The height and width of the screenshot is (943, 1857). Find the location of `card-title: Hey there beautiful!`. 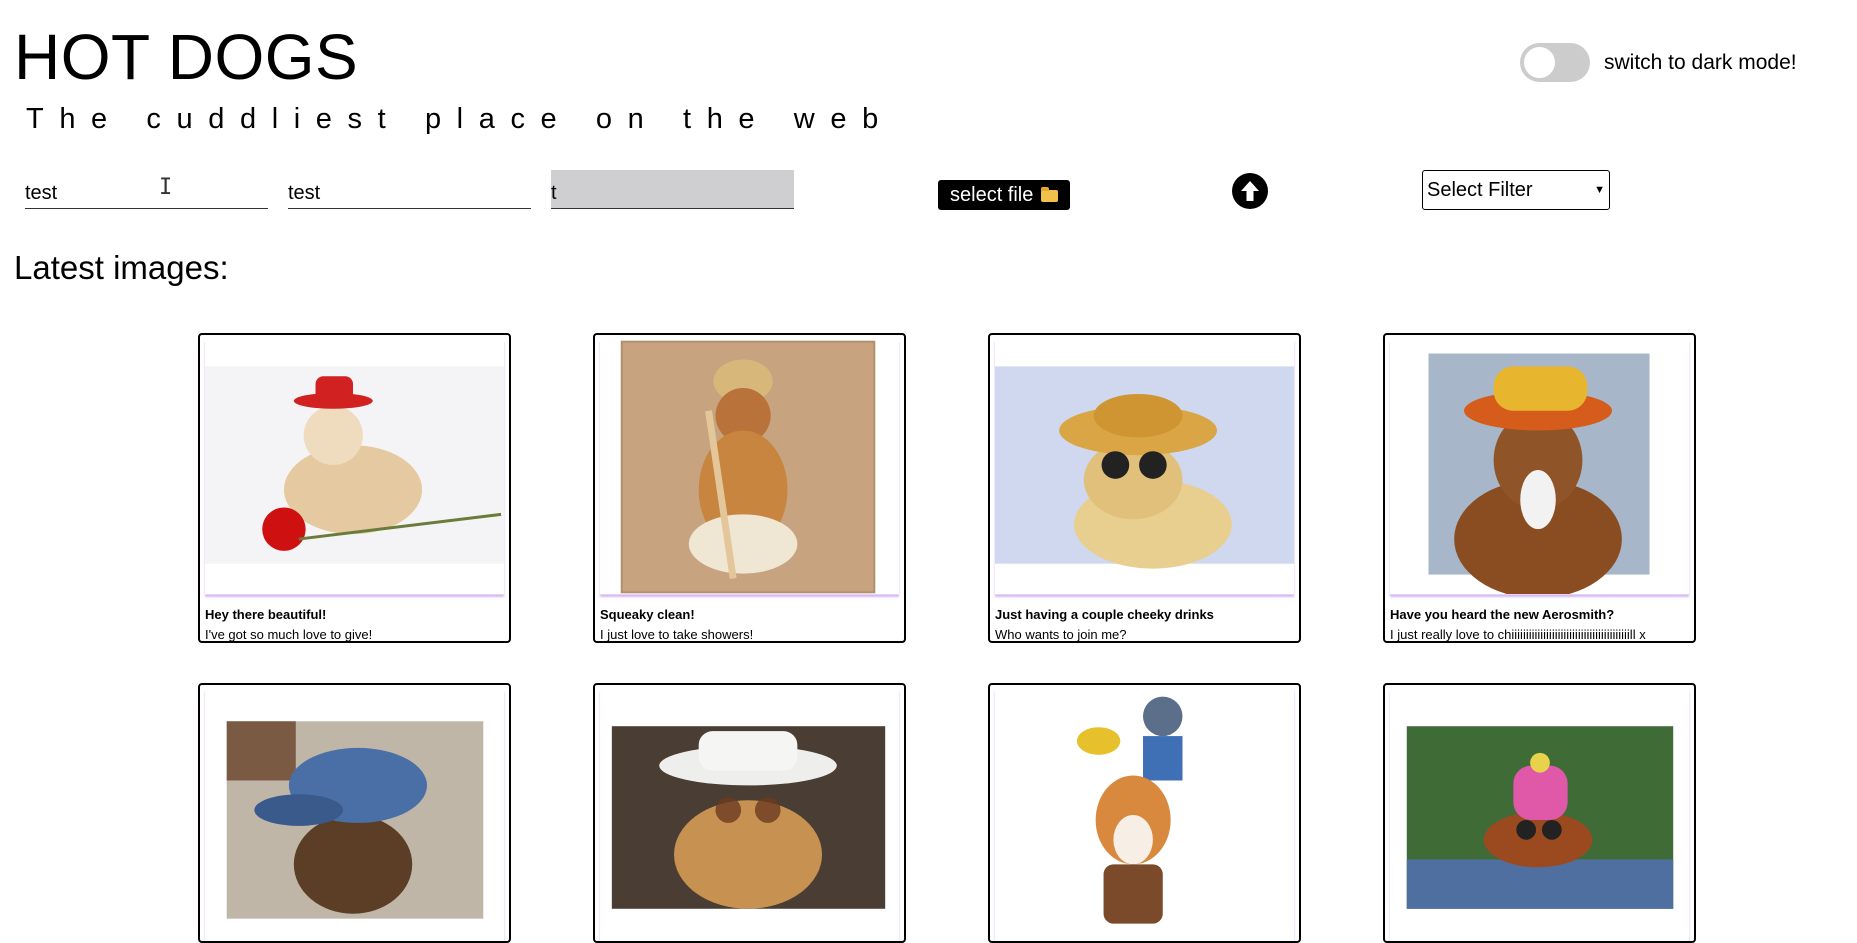

card-title: Hey there beautiful! is located at coordinates (266, 614).